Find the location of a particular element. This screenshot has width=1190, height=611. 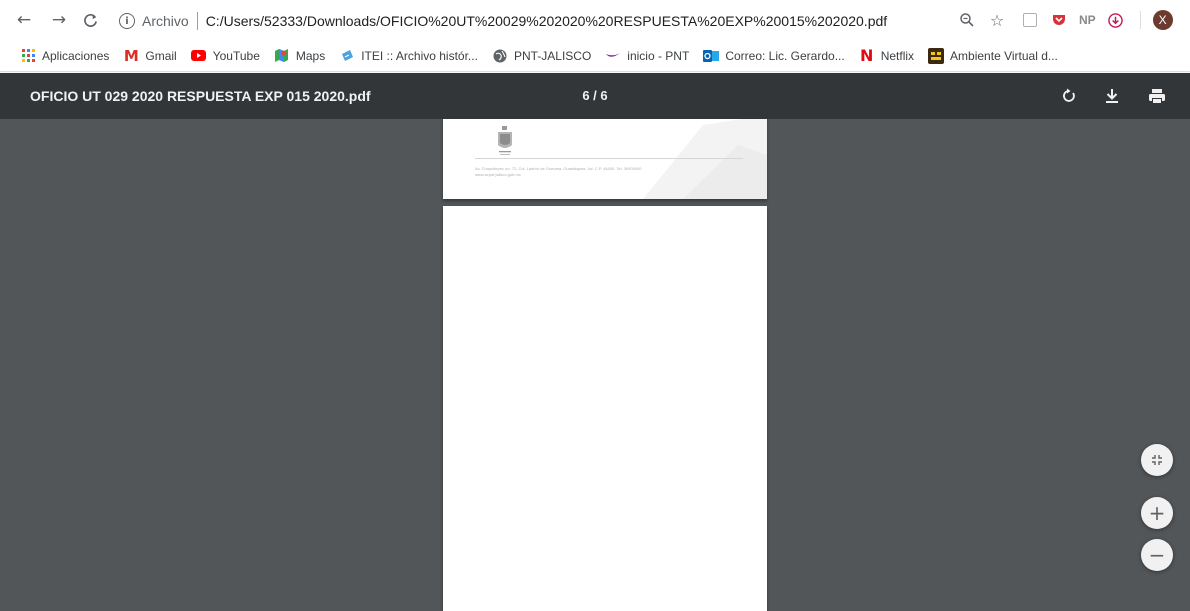

info-icon: i is located at coordinates (127, 21).